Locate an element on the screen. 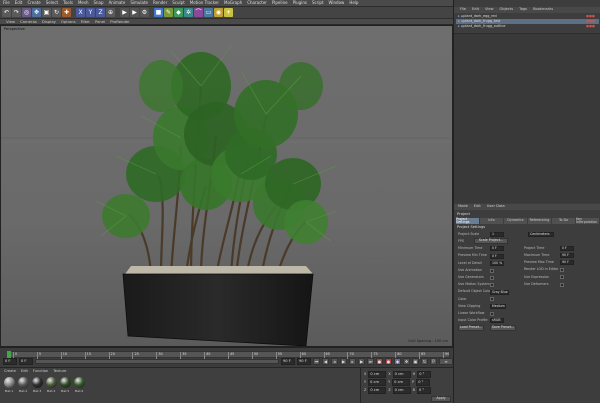 This screenshot has height=403, width=600. attribute-menu-user-data: User Data is located at coordinates (496, 207).